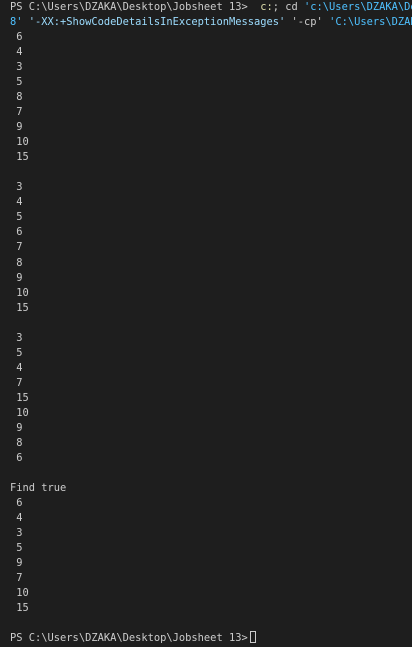  I want to click on command-text: ; cd, so click(288, 7).